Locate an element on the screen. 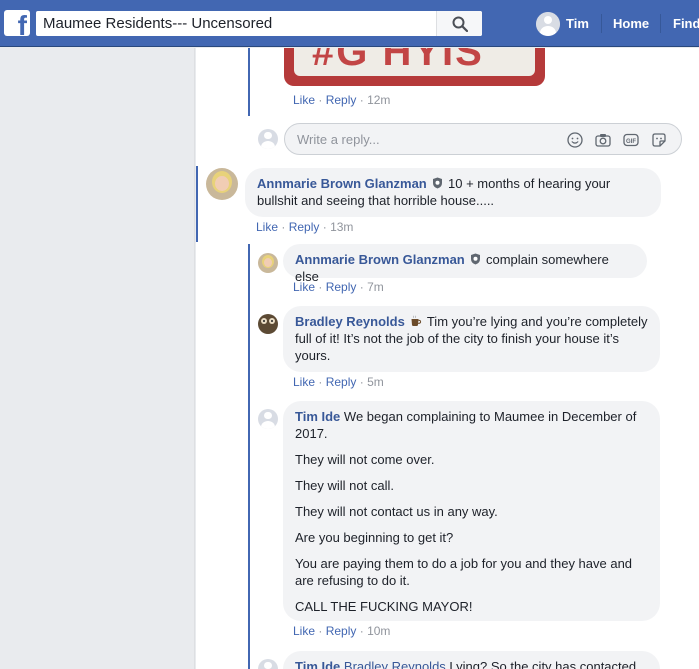  profile-avatar is located at coordinates (548, 24).